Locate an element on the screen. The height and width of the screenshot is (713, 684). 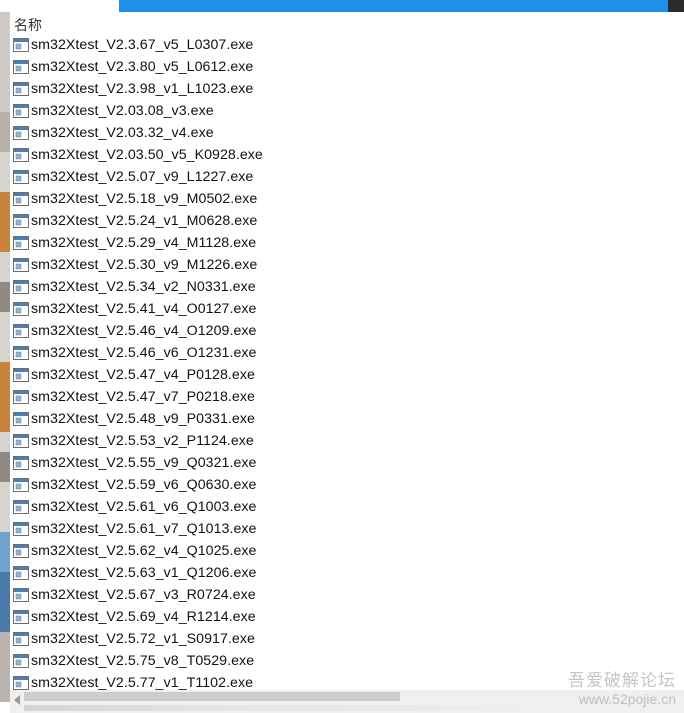
file-row: sm32Xtest_V2.5.59_v6_Q0630.exe is located at coordinates (345, 485).